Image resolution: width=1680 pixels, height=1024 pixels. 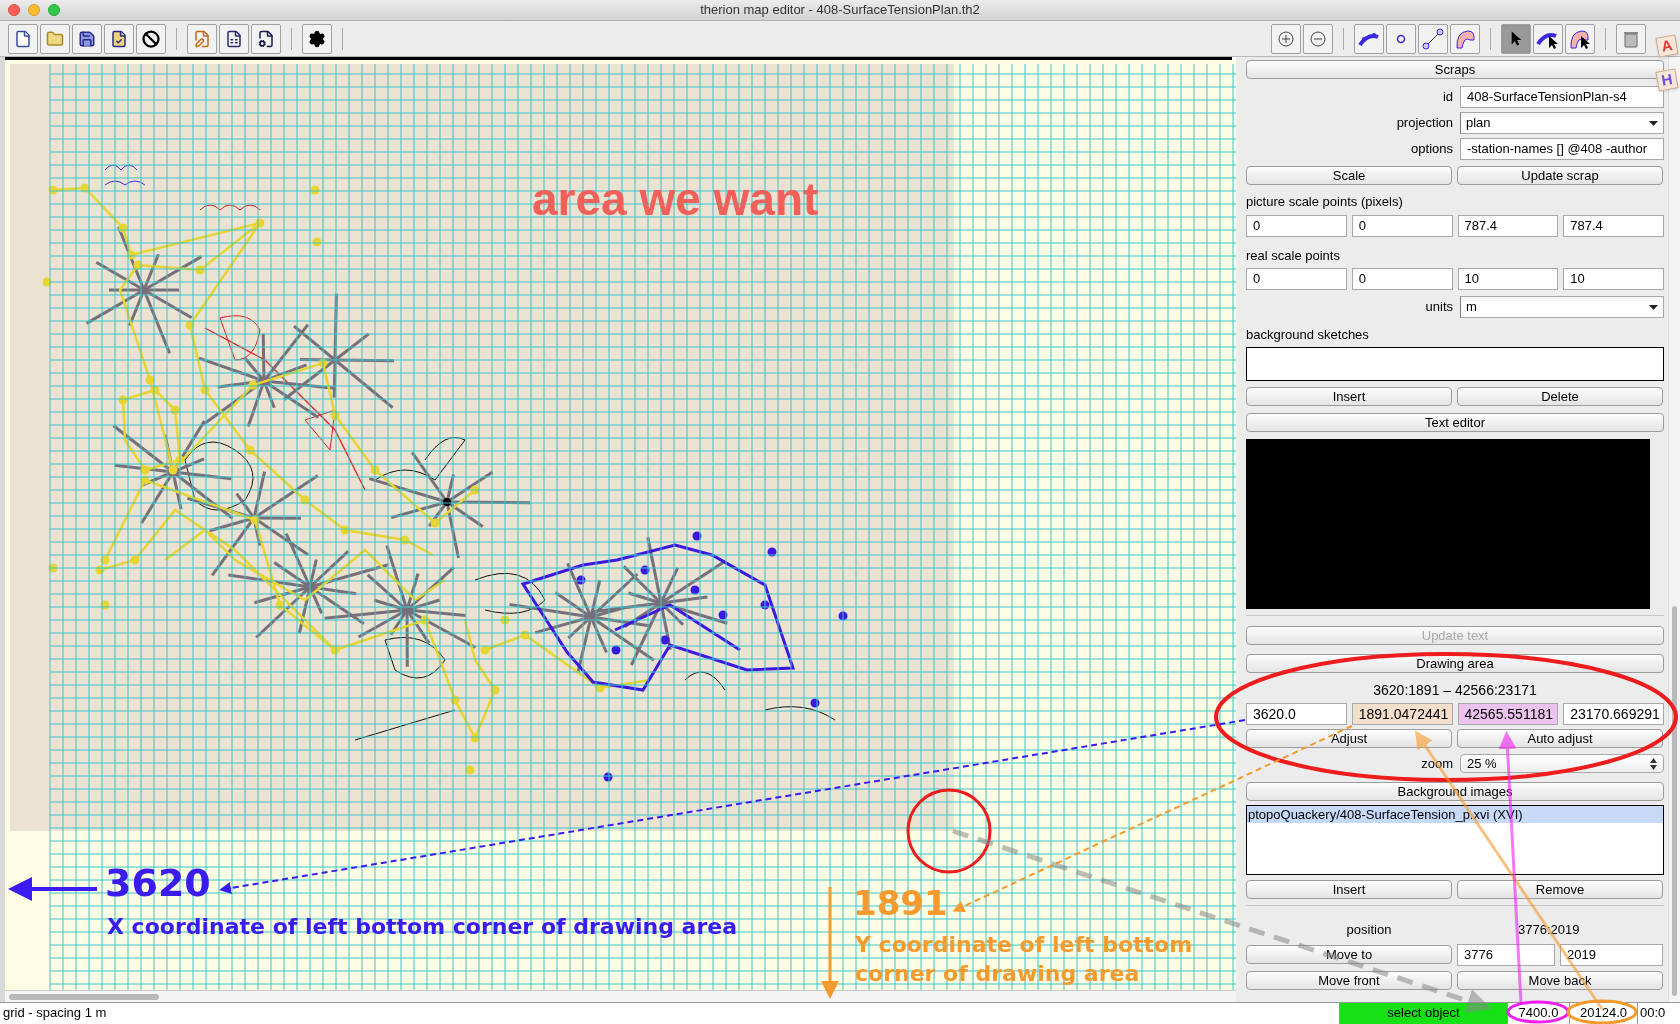 What do you see at coordinates (840, 10) in the screenshot?
I see `window-title: therion map editor - 408-SurfaceTensionPlan.th2` at bounding box center [840, 10].